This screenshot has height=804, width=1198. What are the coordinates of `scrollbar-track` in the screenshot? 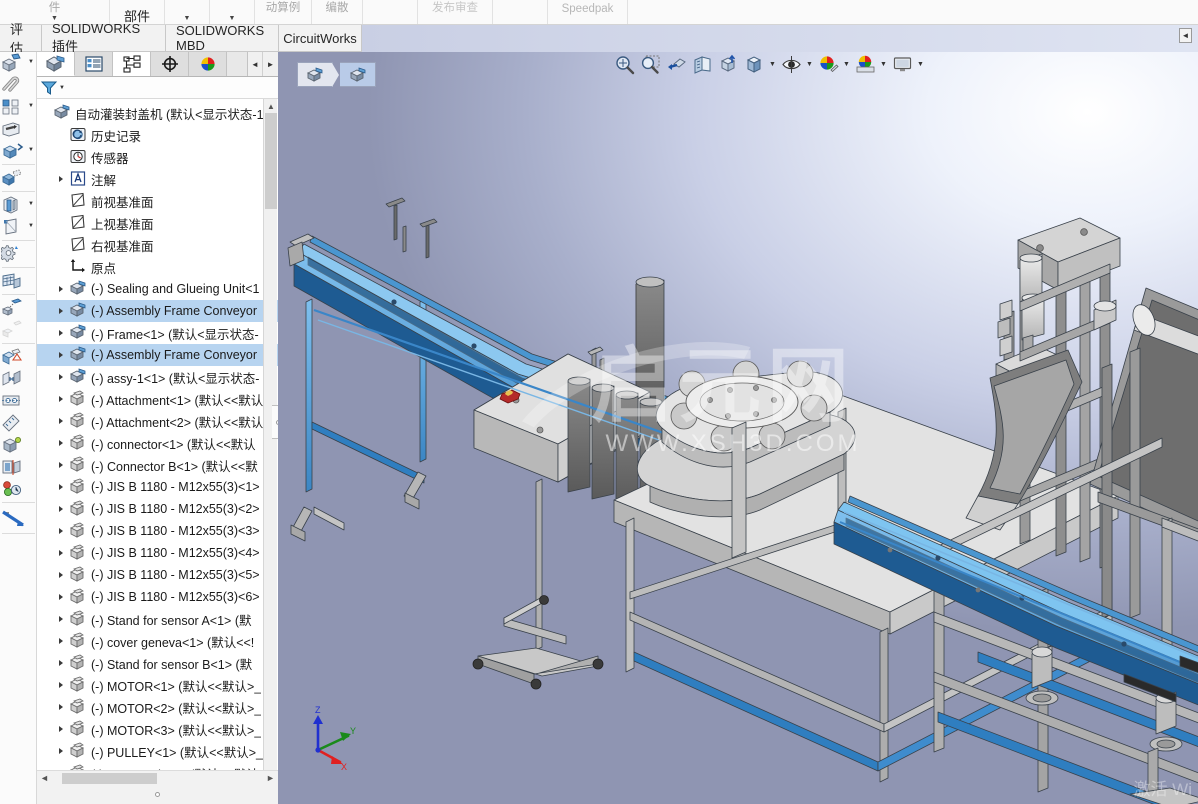 It's located at (157, 778).